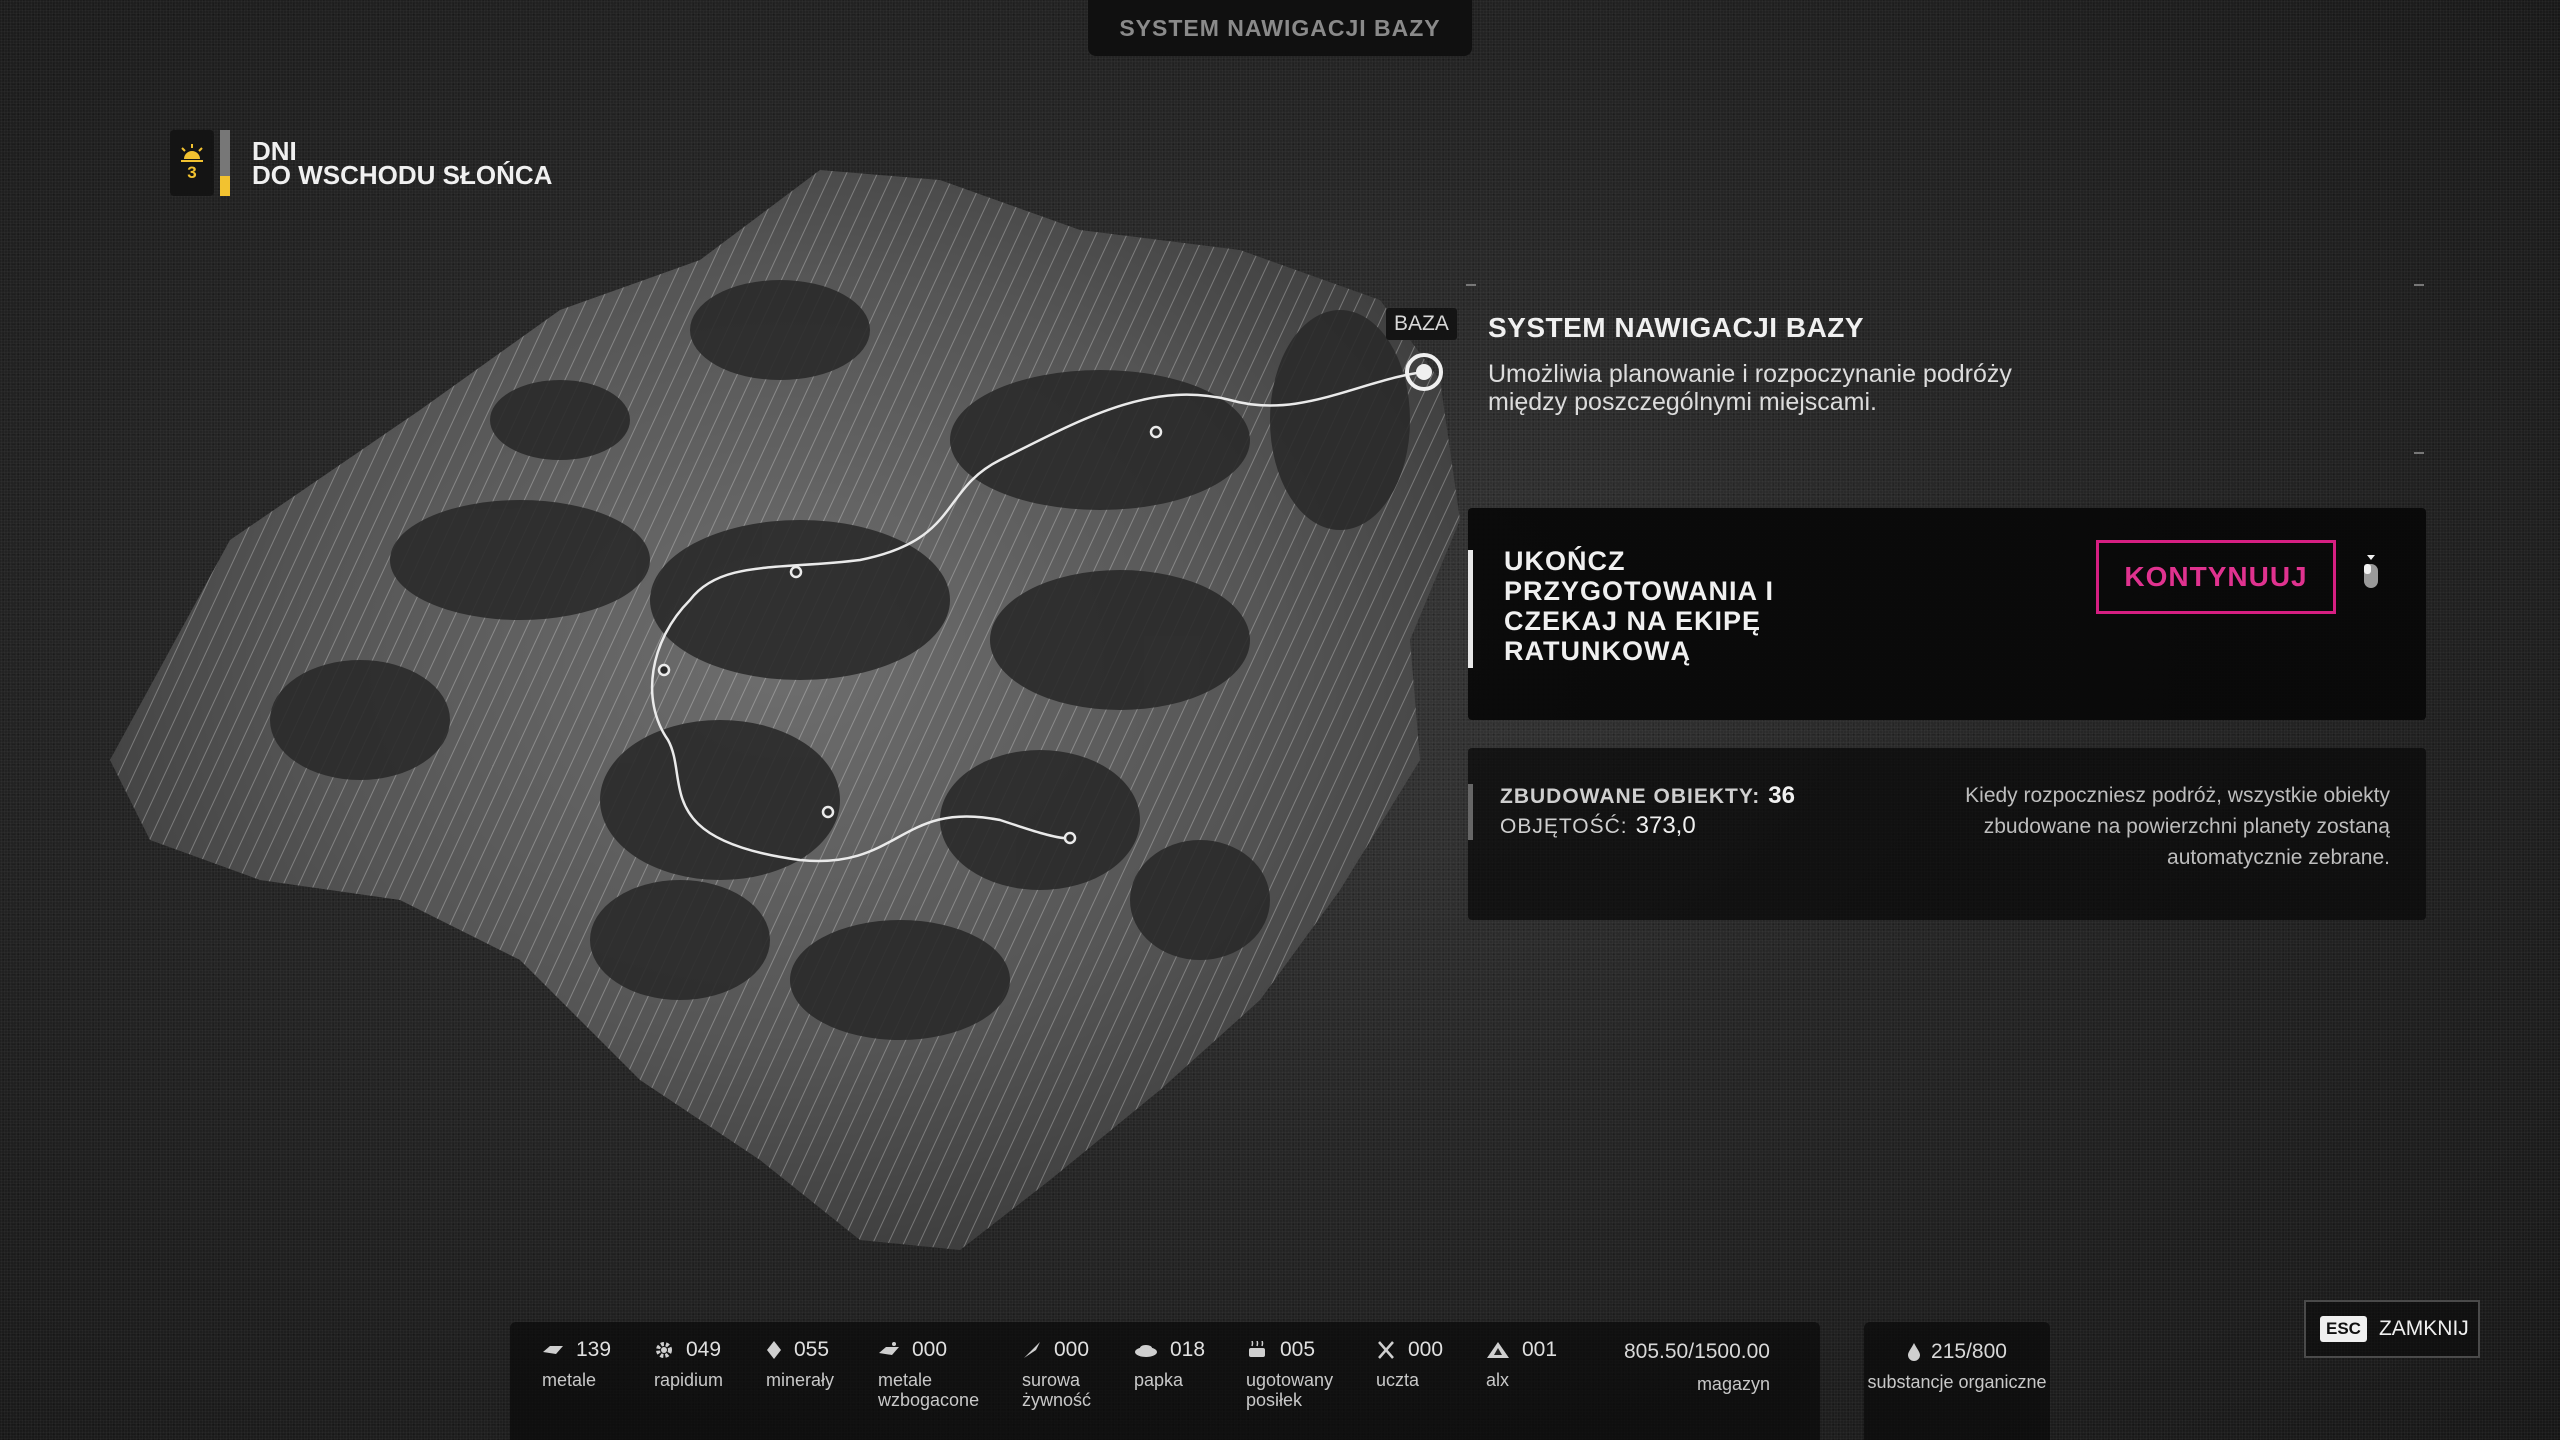 Image resolution: width=2560 pixels, height=1440 pixels. Describe the element at coordinates (1522, 1364) in the screenshot. I see `resource-alx: 001 alx` at that location.